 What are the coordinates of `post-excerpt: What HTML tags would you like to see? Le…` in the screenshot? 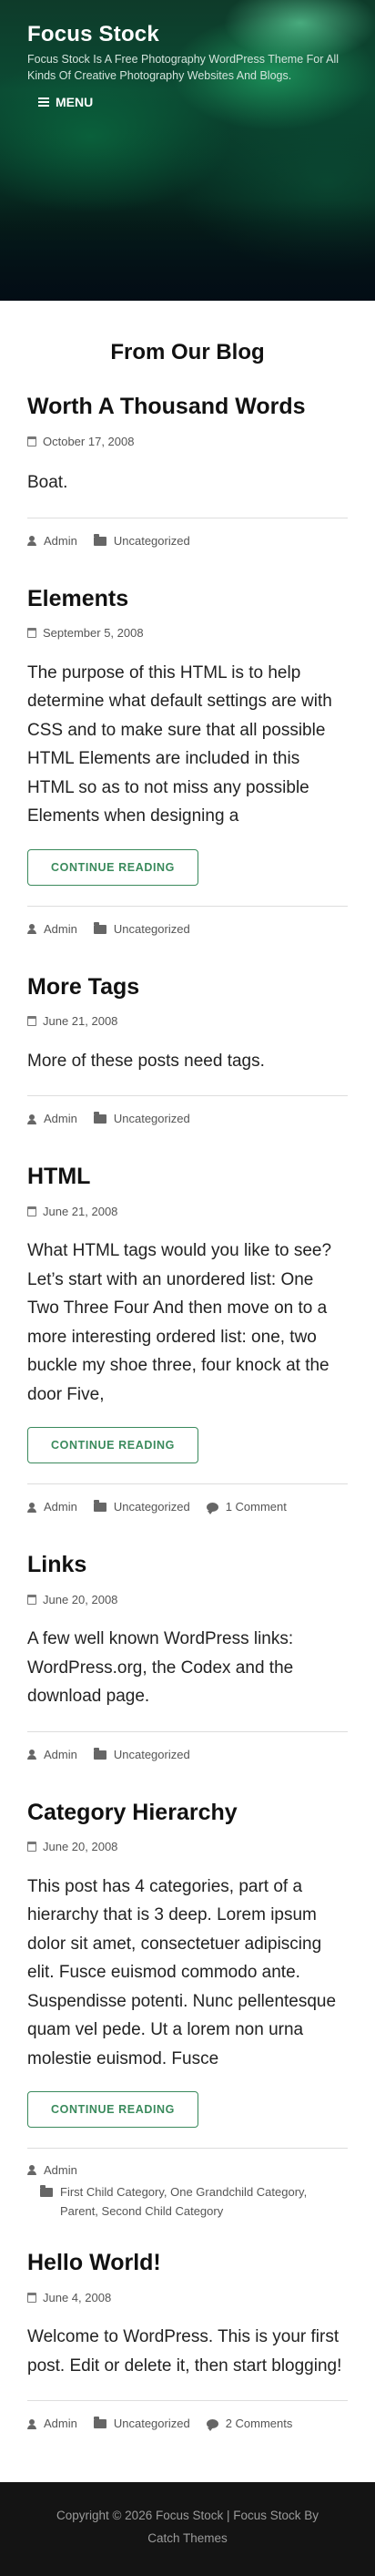 It's located at (179, 1323).